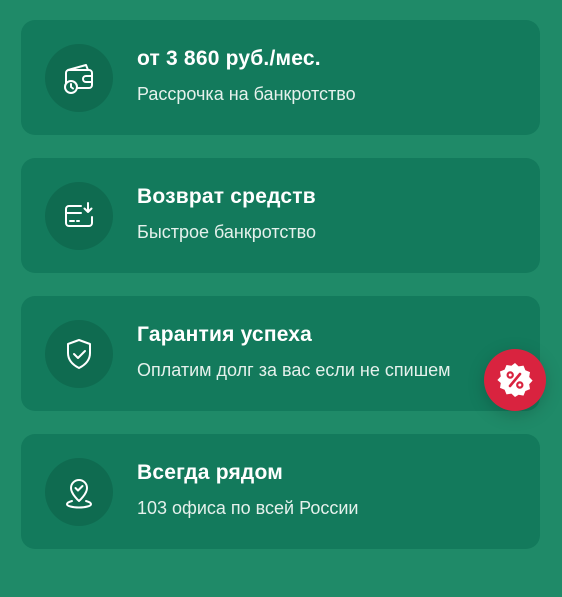 The height and width of the screenshot is (597, 562). I want to click on feature-title: Возврат средств, so click(226, 196).